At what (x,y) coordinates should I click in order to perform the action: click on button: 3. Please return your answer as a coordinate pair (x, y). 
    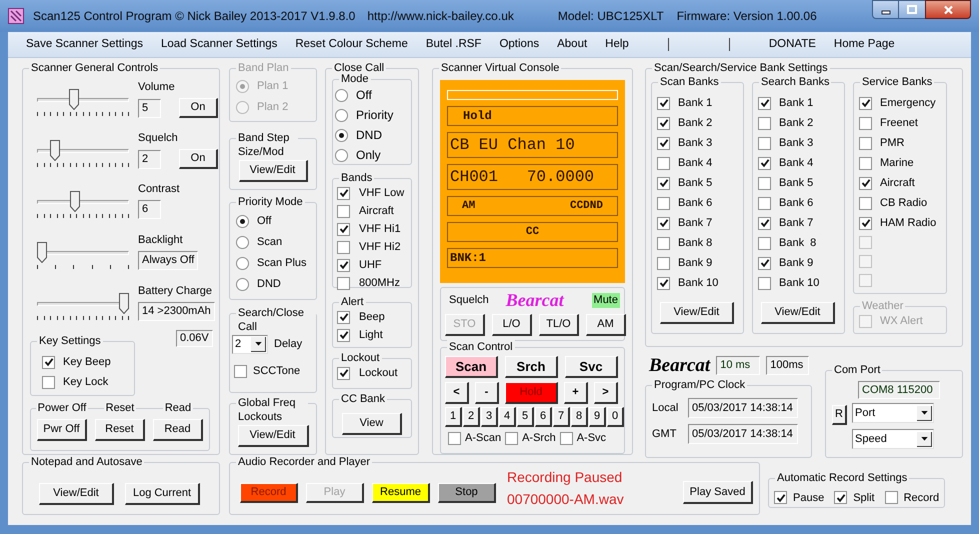
    Looking at the image, I should click on (489, 417).